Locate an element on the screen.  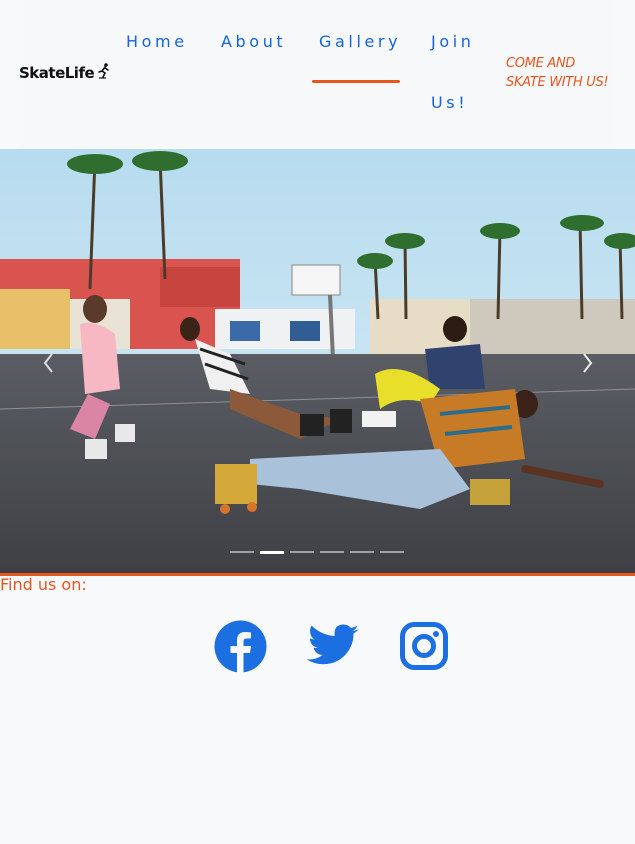
carousel-next-button is located at coordinates (587, 363).